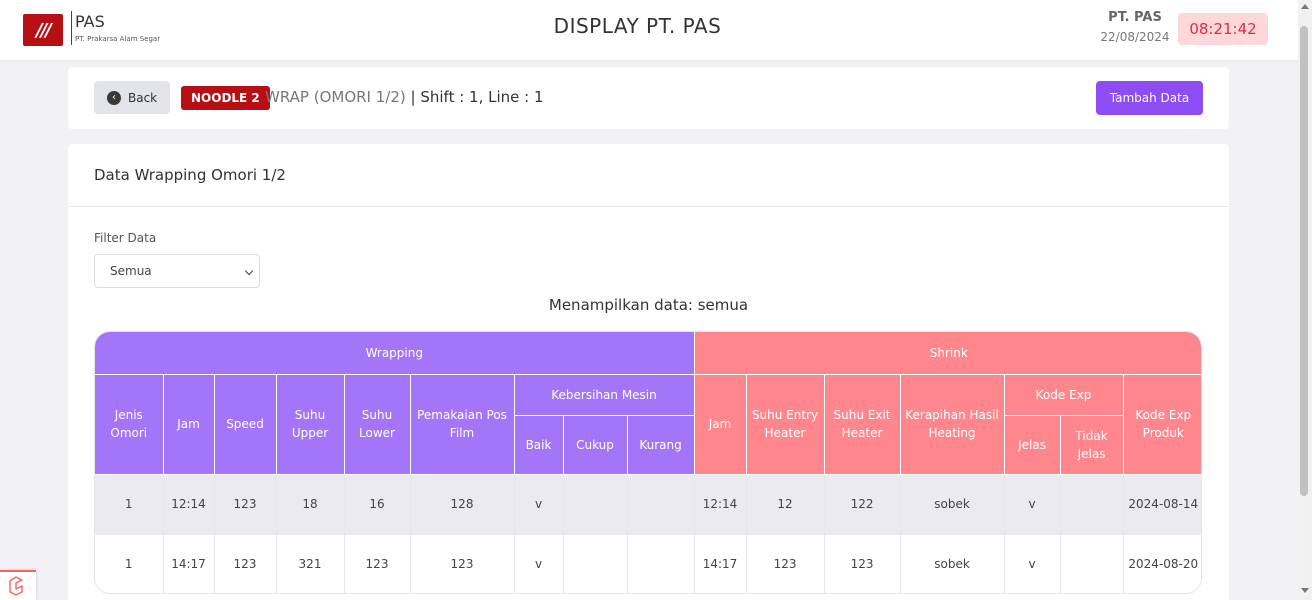  I want to click on col-jenis-omori: Jenis Omori, so click(129, 424).